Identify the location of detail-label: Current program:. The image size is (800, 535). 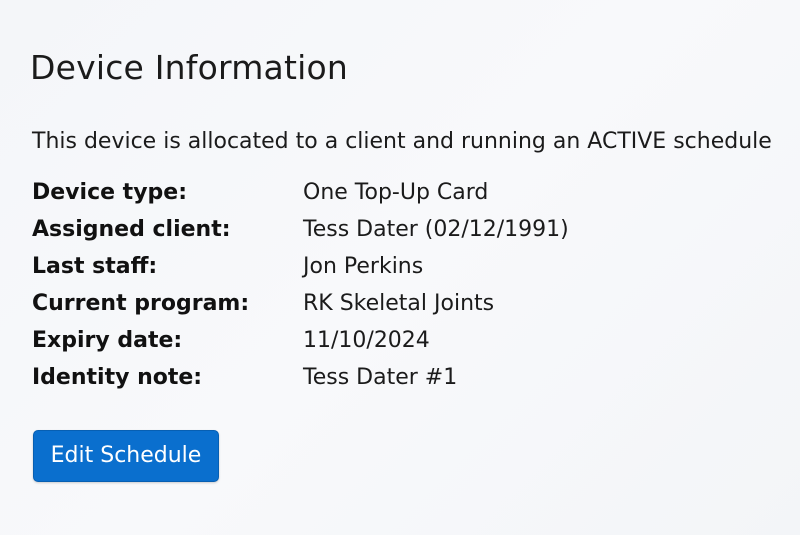
(141, 303).